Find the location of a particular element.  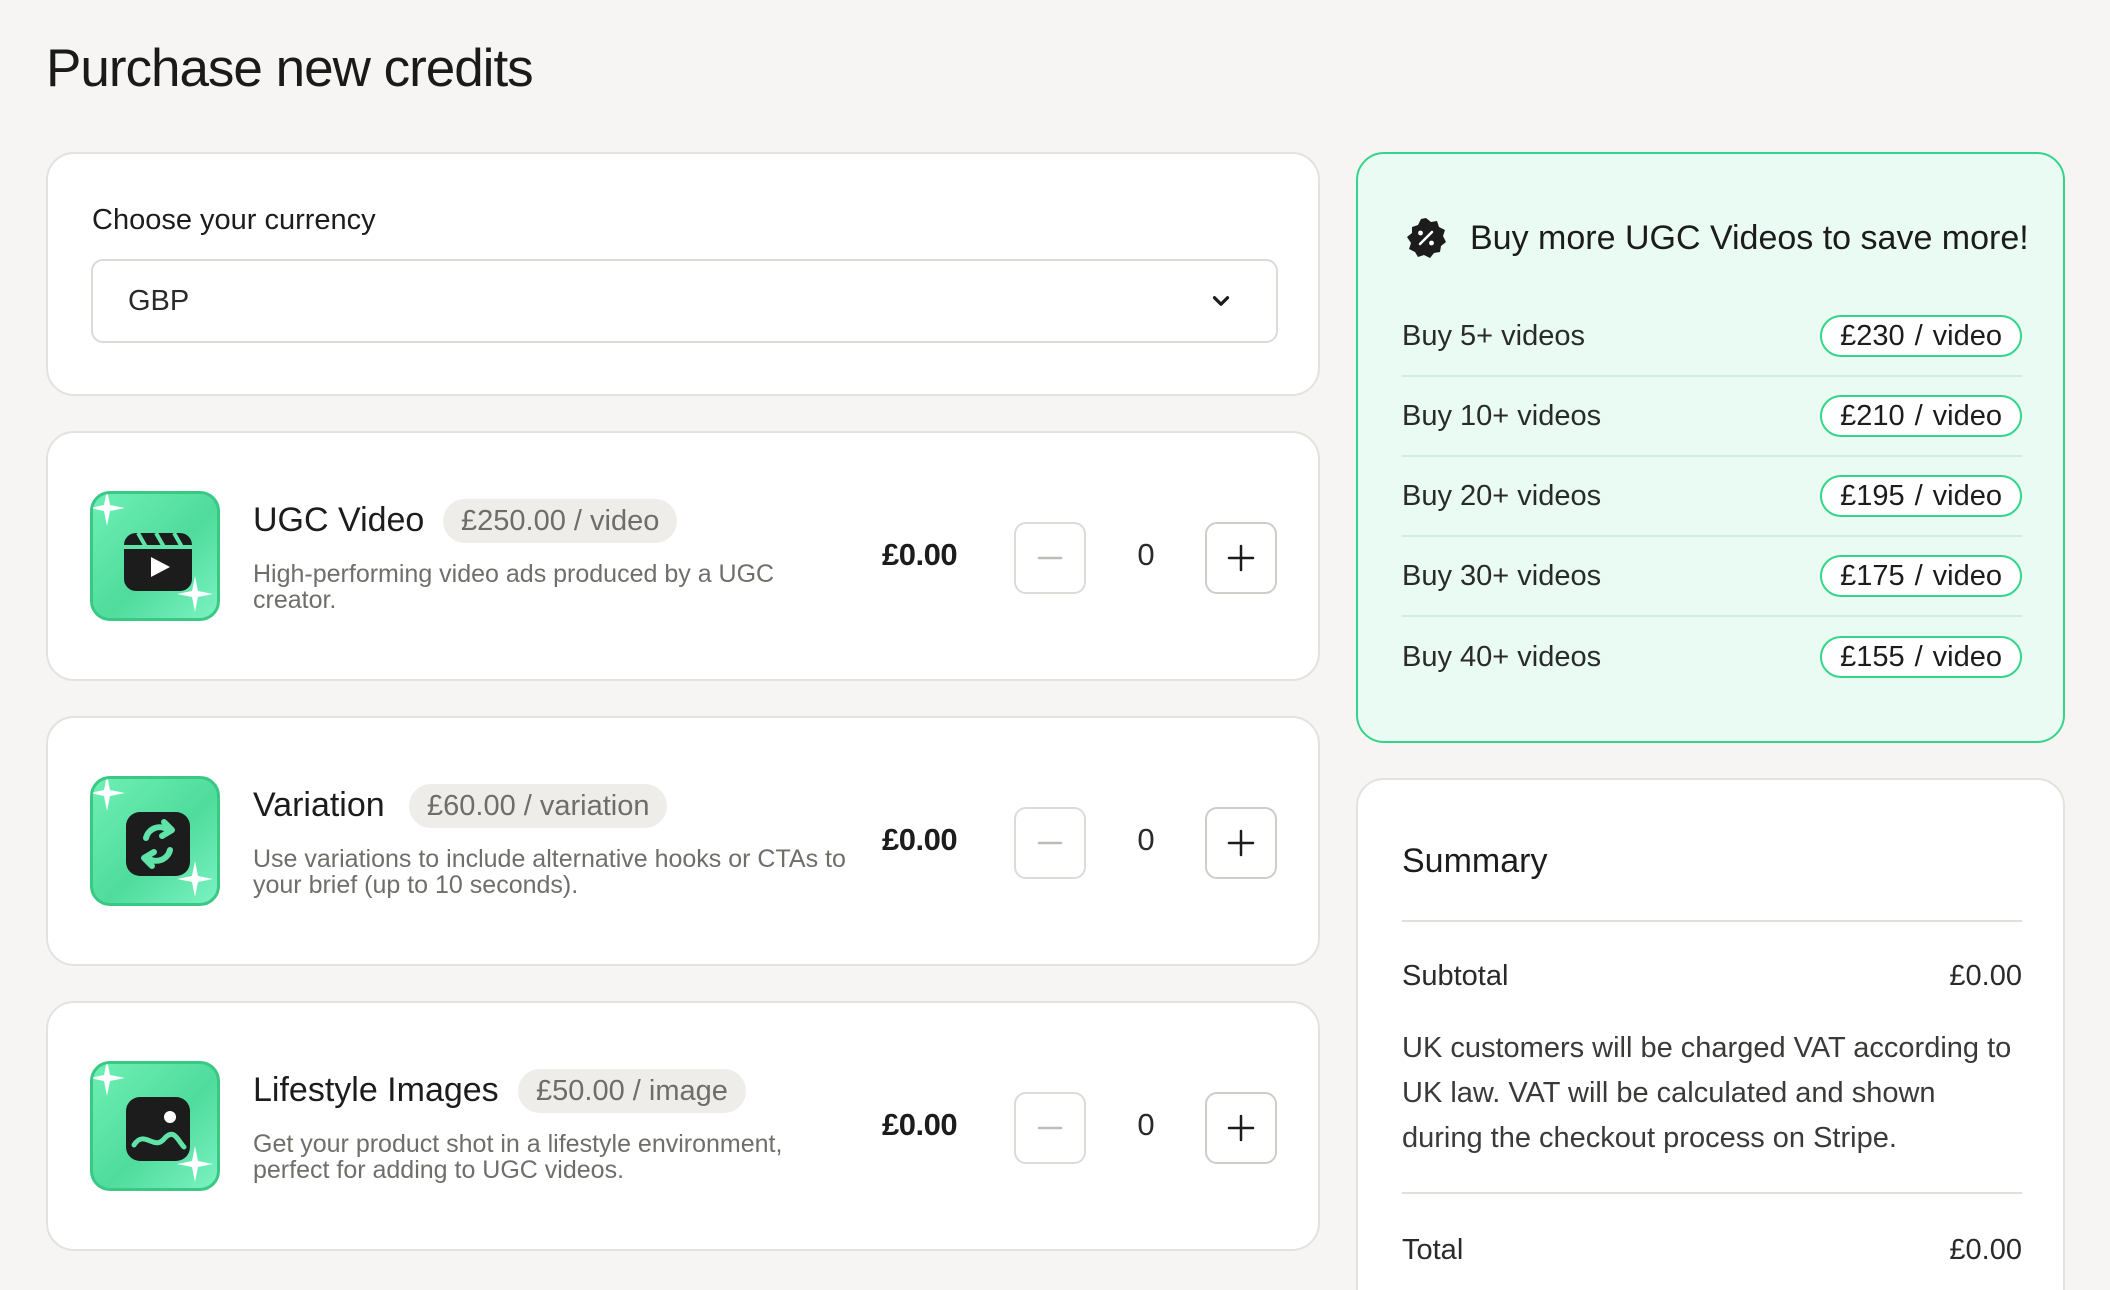

chevron-down-icon is located at coordinates (1221, 301).